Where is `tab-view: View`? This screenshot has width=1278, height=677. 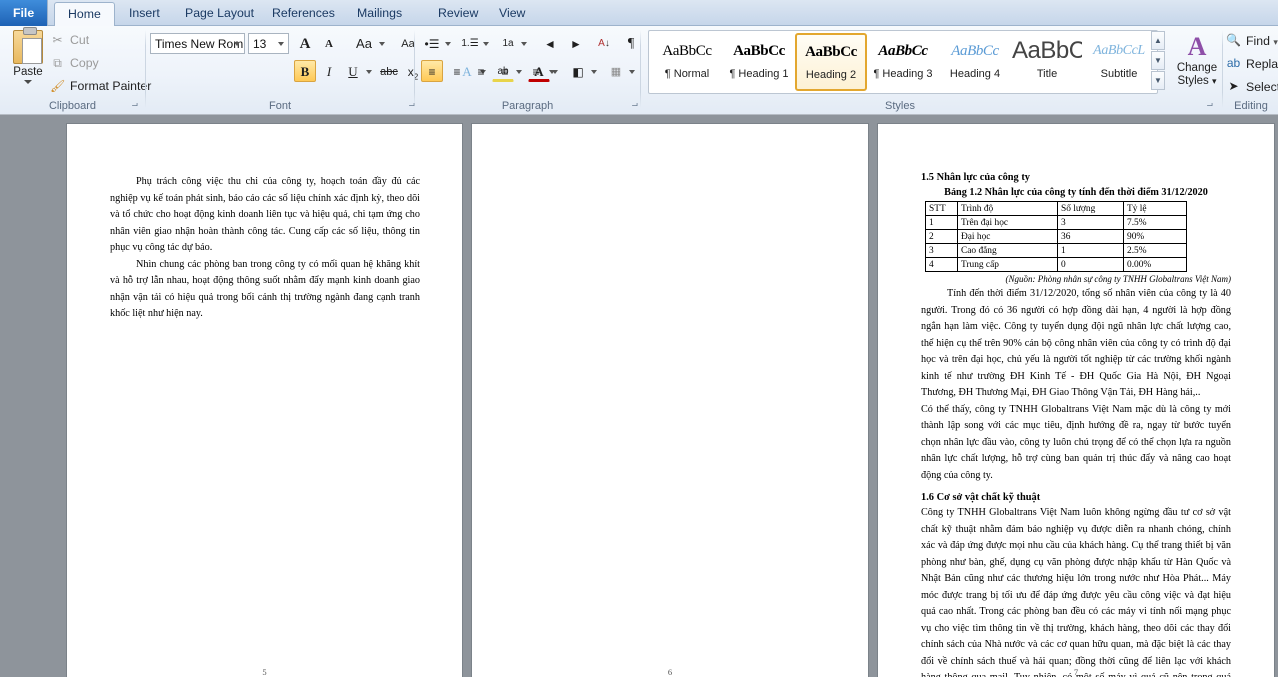 tab-view: View is located at coordinates (512, 14).